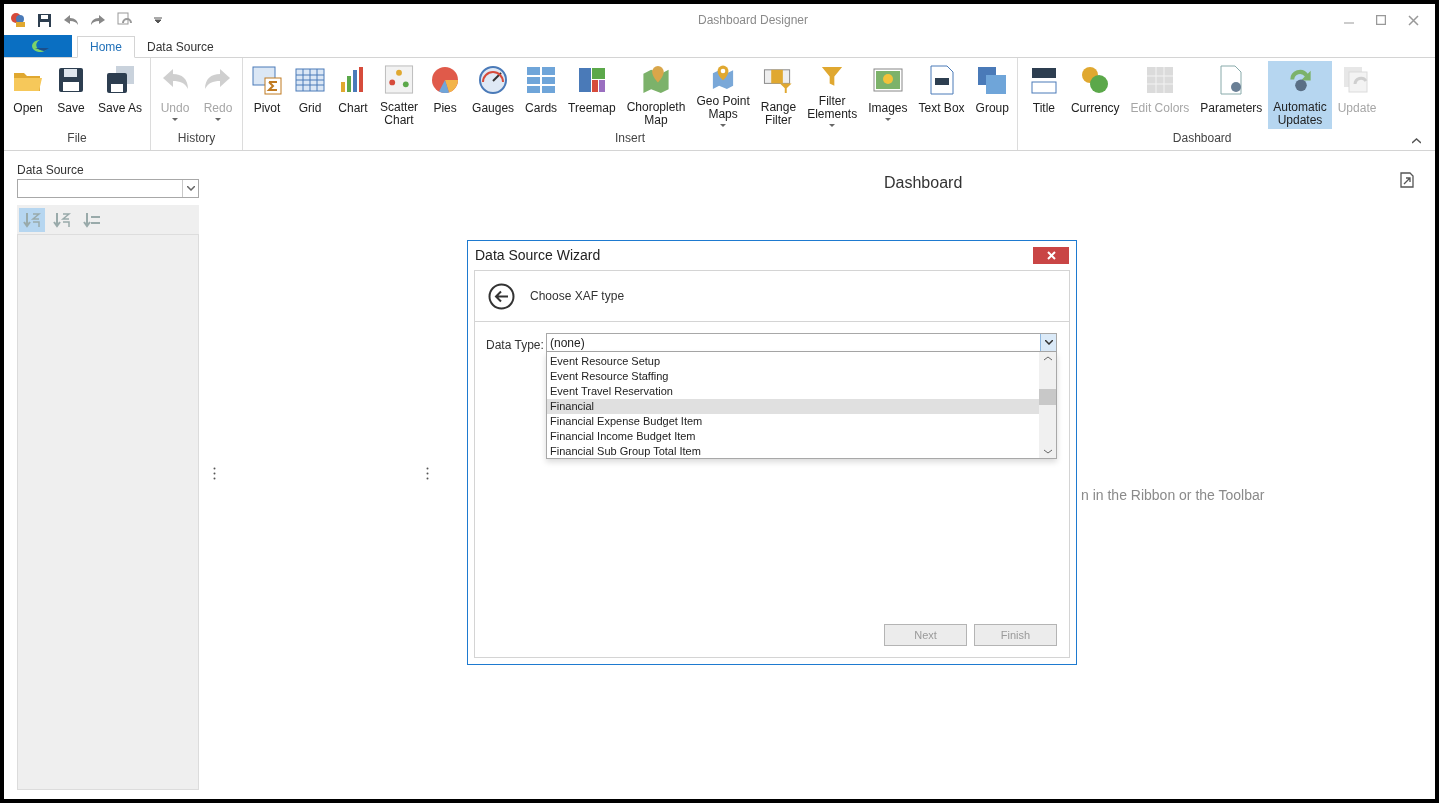 The image size is (1439, 803). What do you see at coordinates (71, 95) in the screenshot?
I see `ribbon-button: Save` at bounding box center [71, 95].